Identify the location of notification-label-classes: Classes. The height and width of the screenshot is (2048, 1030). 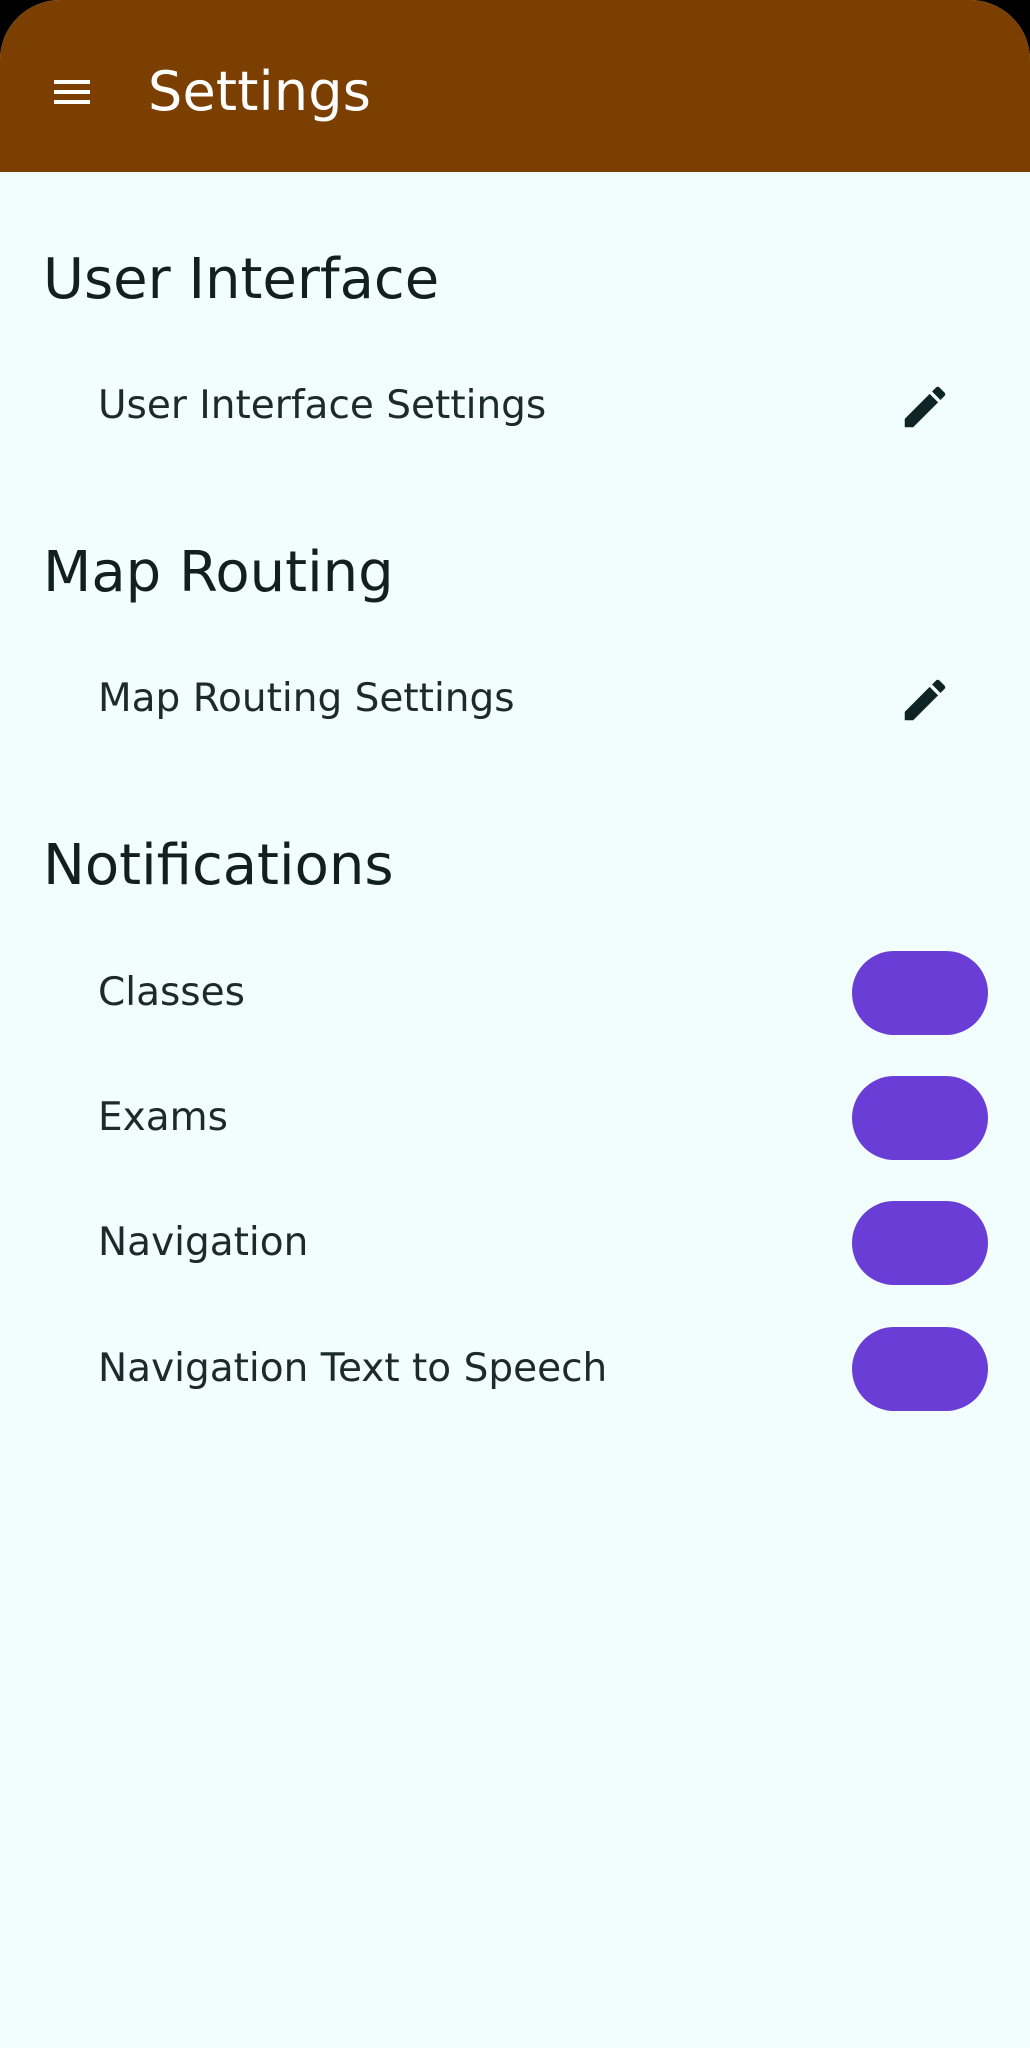
(171, 992).